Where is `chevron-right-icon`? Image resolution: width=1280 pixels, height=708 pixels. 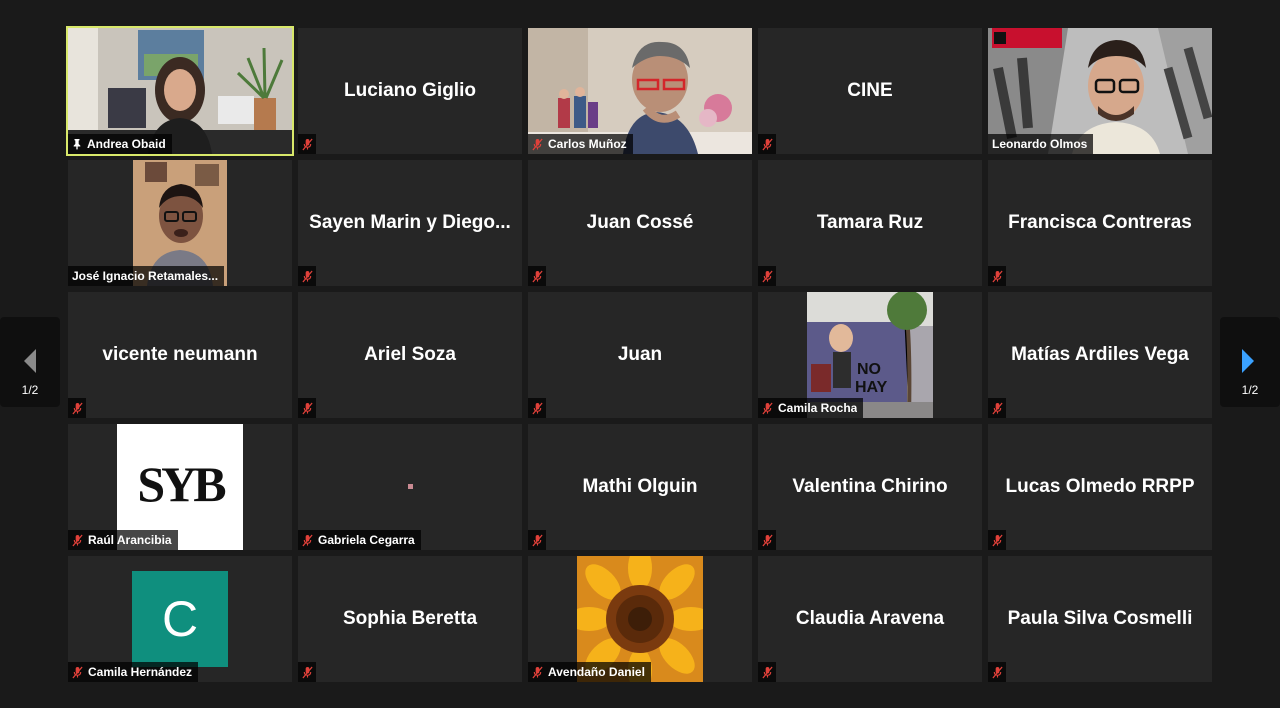
chevron-right-icon is located at coordinates (1248, 361).